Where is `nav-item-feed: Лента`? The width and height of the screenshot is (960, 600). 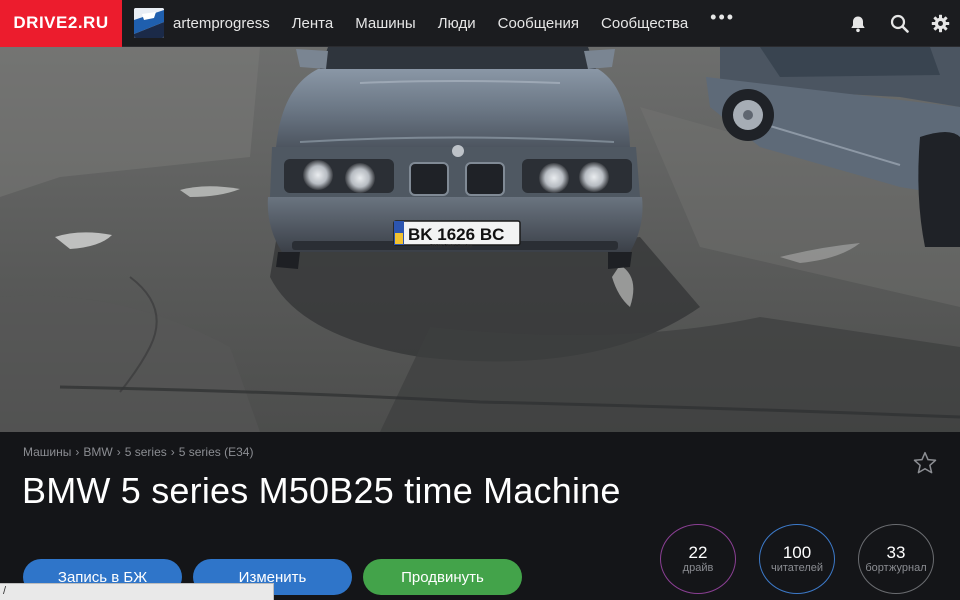
nav-item-feed: Лента is located at coordinates (313, 23).